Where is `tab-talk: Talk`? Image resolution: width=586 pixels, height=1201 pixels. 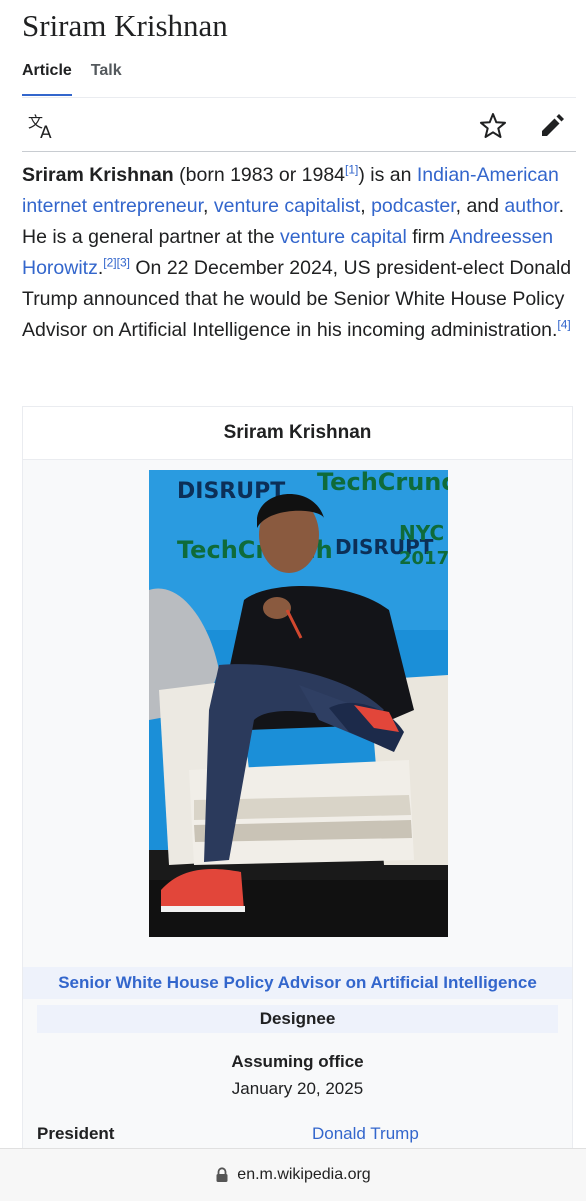
tab-talk: Talk is located at coordinates (106, 80).